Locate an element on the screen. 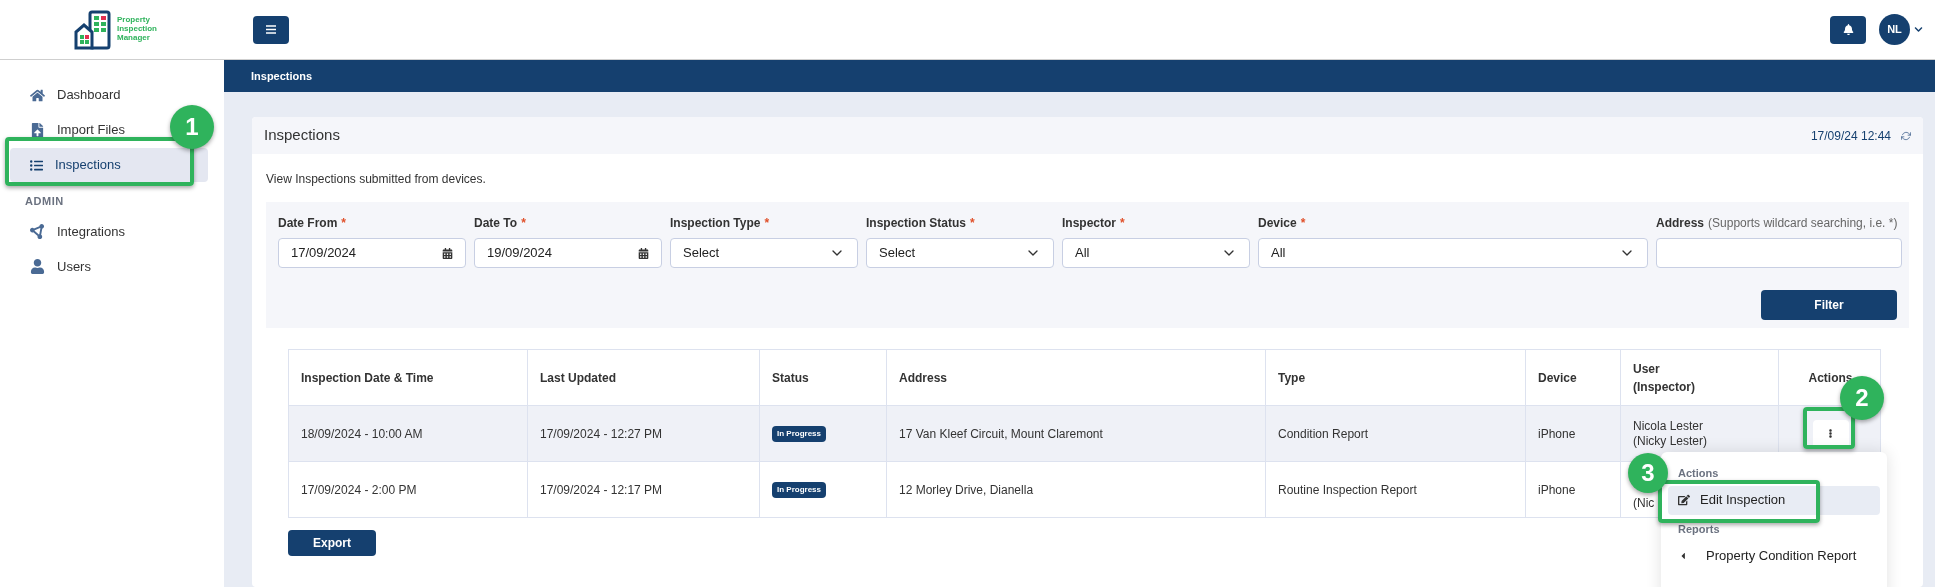 The width and height of the screenshot is (1935, 587). table-cell-text: Nicola Lester (Nicky Lester) is located at coordinates (1670, 433).